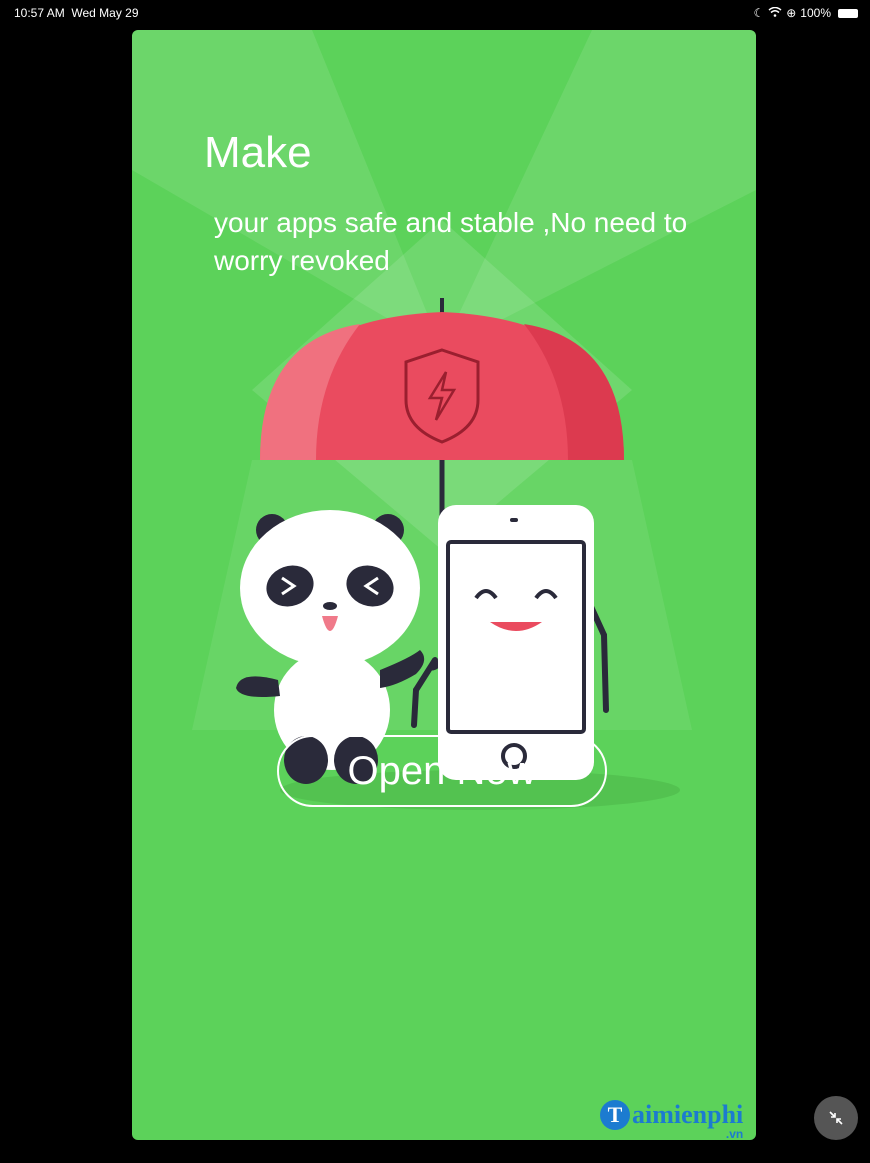 The image size is (870, 1163). What do you see at coordinates (815, 13) in the screenshot?
I see `battery-label: 100%` at bounding box center [815, 13].